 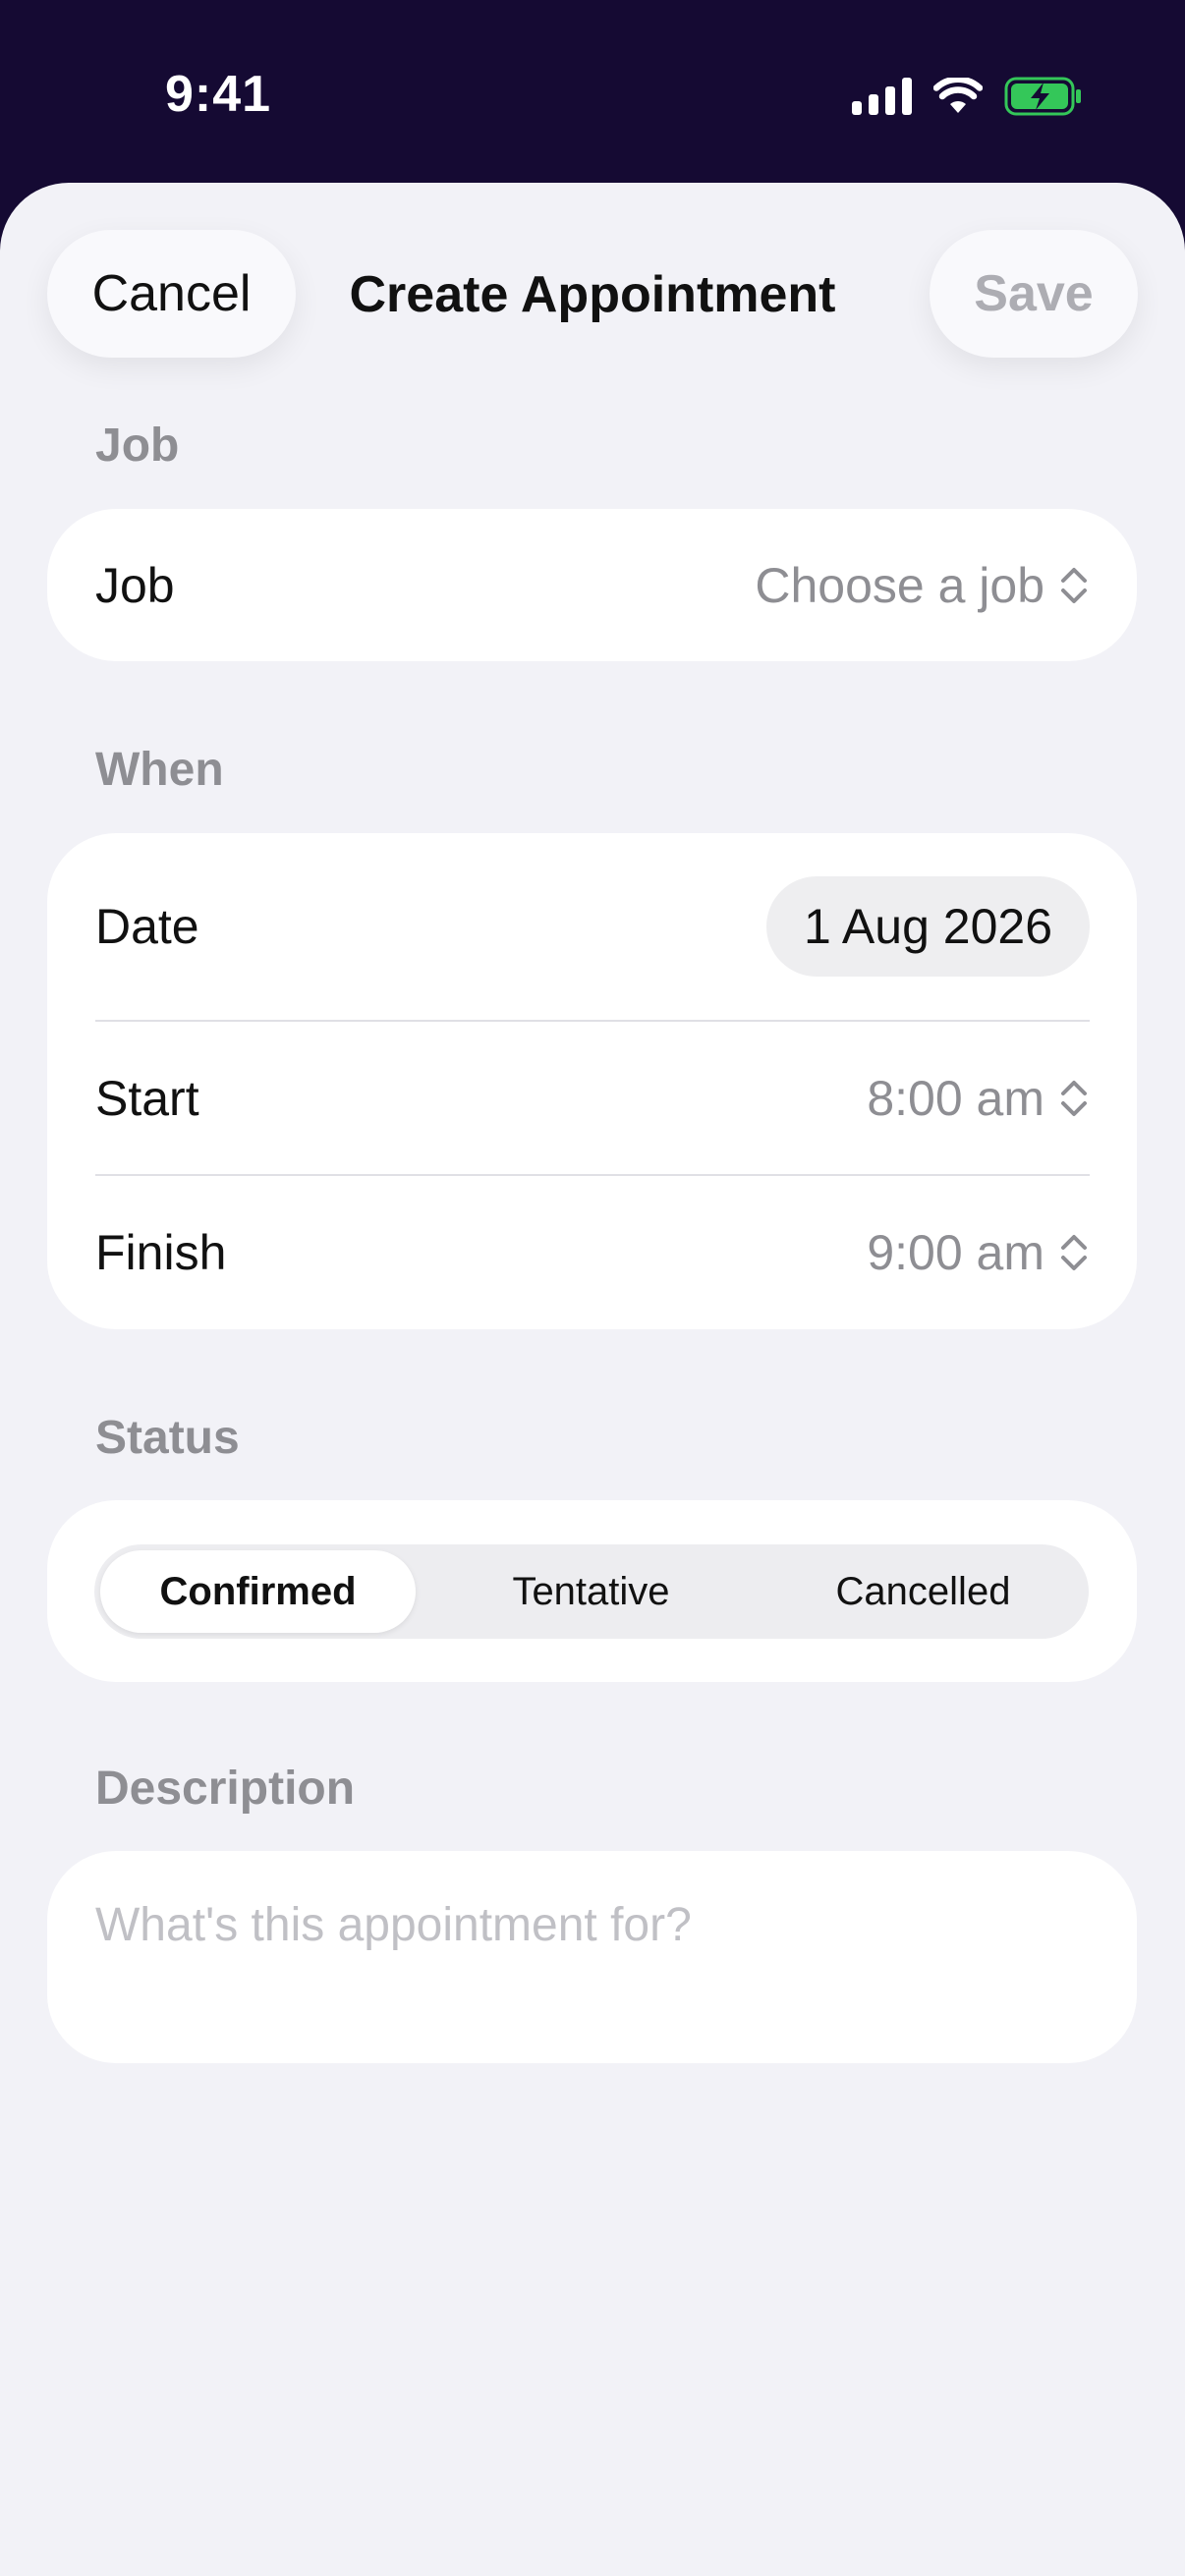 I want to click on job-card: Job Choose a job, so click(x=592, y=585).